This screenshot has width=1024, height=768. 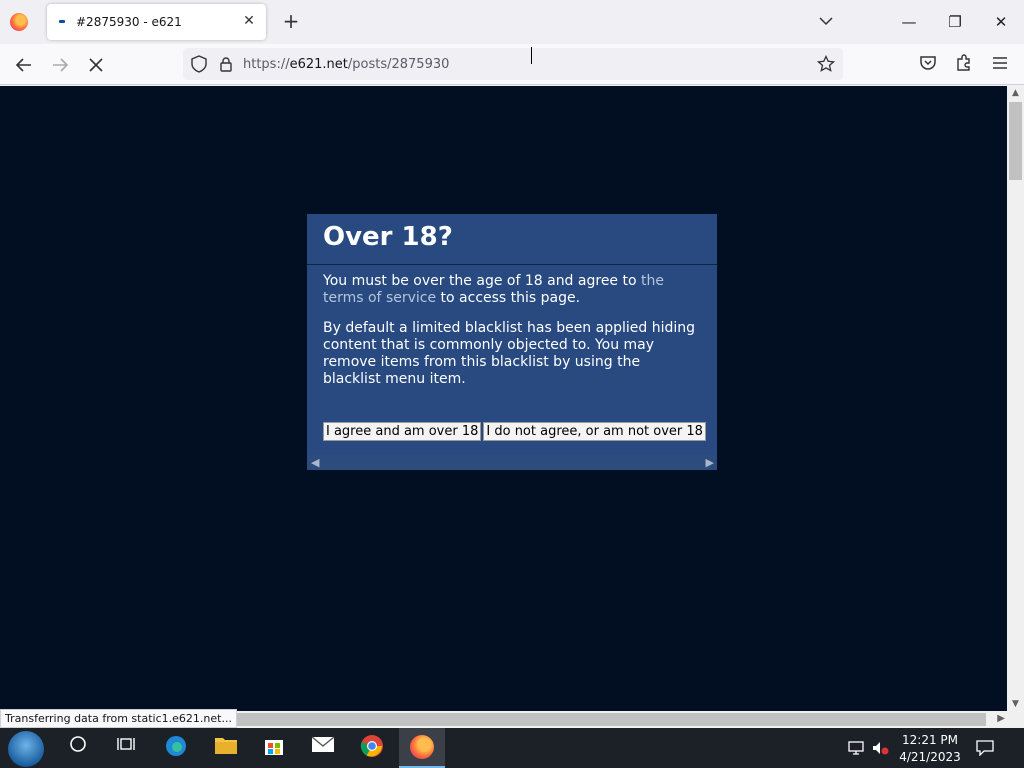 What do you see at coordinates (856, 748) in the screenshot?
I see `network-icon` at bounding box center [856, 748].